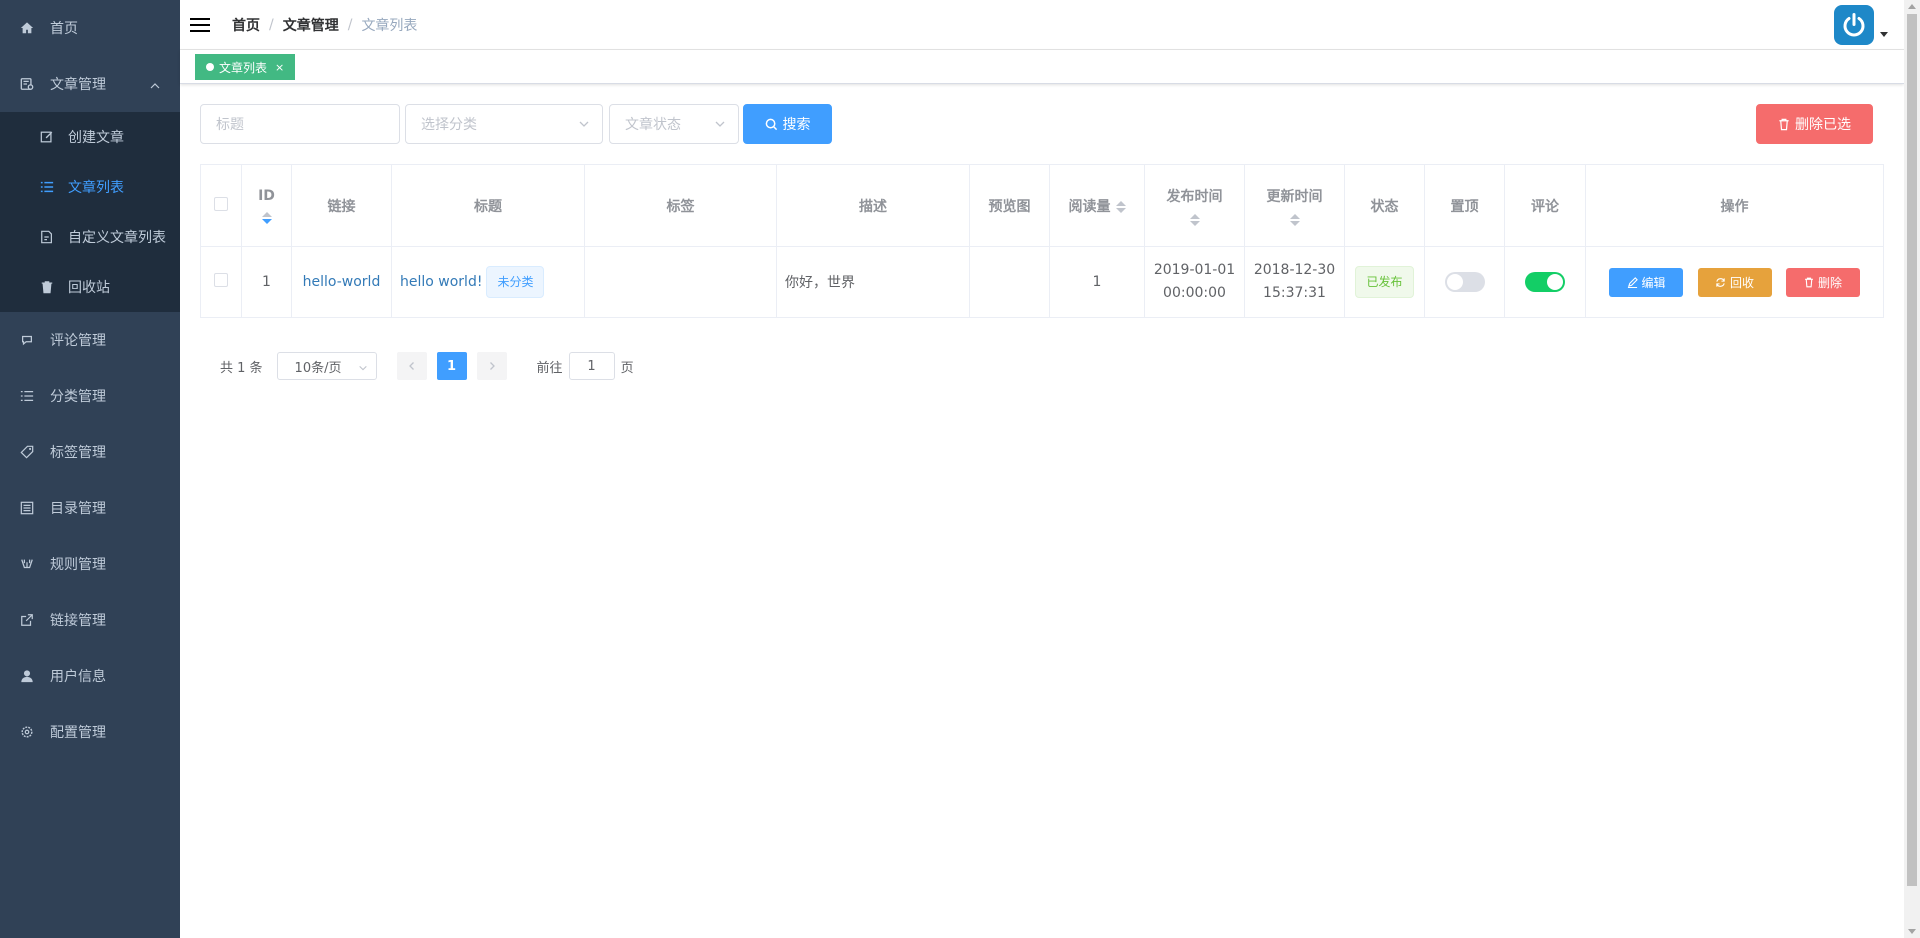  Describe the element at coordinates (318, 368) in the screenshot. I see `page-size-value: 10条/页` at that location.